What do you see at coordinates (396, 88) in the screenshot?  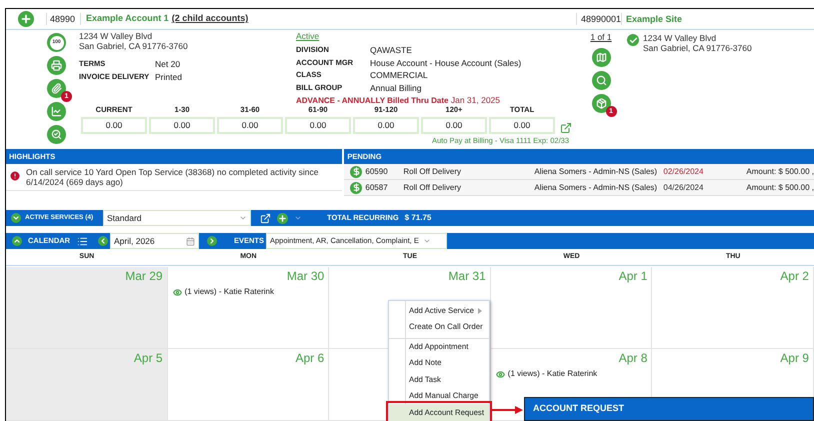 I see `field-value: Annual Billing` at bounding box center [396, 88].